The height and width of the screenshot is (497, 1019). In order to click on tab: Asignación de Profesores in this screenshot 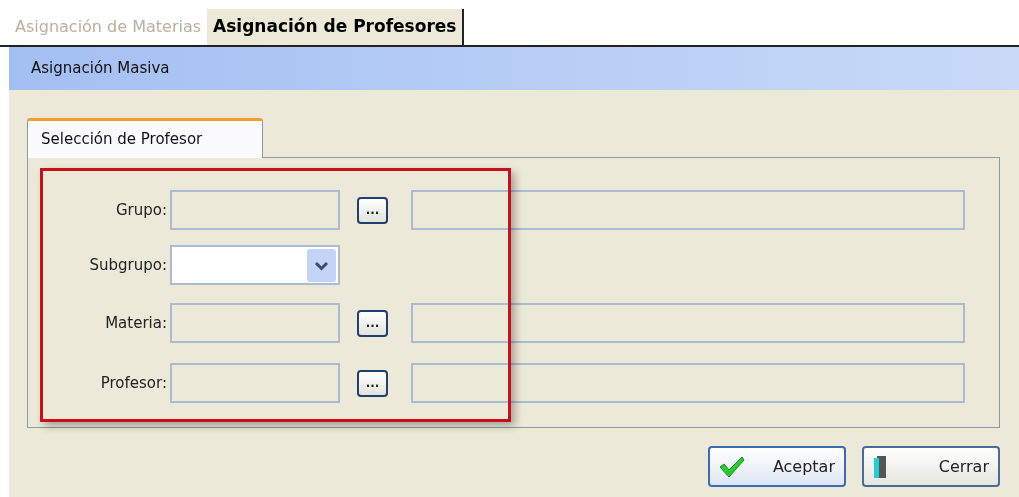, I will do `click(336, 27)`.